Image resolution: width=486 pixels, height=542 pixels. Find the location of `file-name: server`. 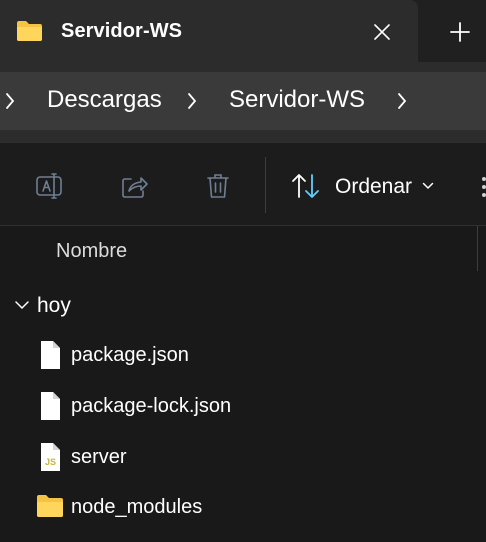

file-name: server is located at coordinates (99, 457).